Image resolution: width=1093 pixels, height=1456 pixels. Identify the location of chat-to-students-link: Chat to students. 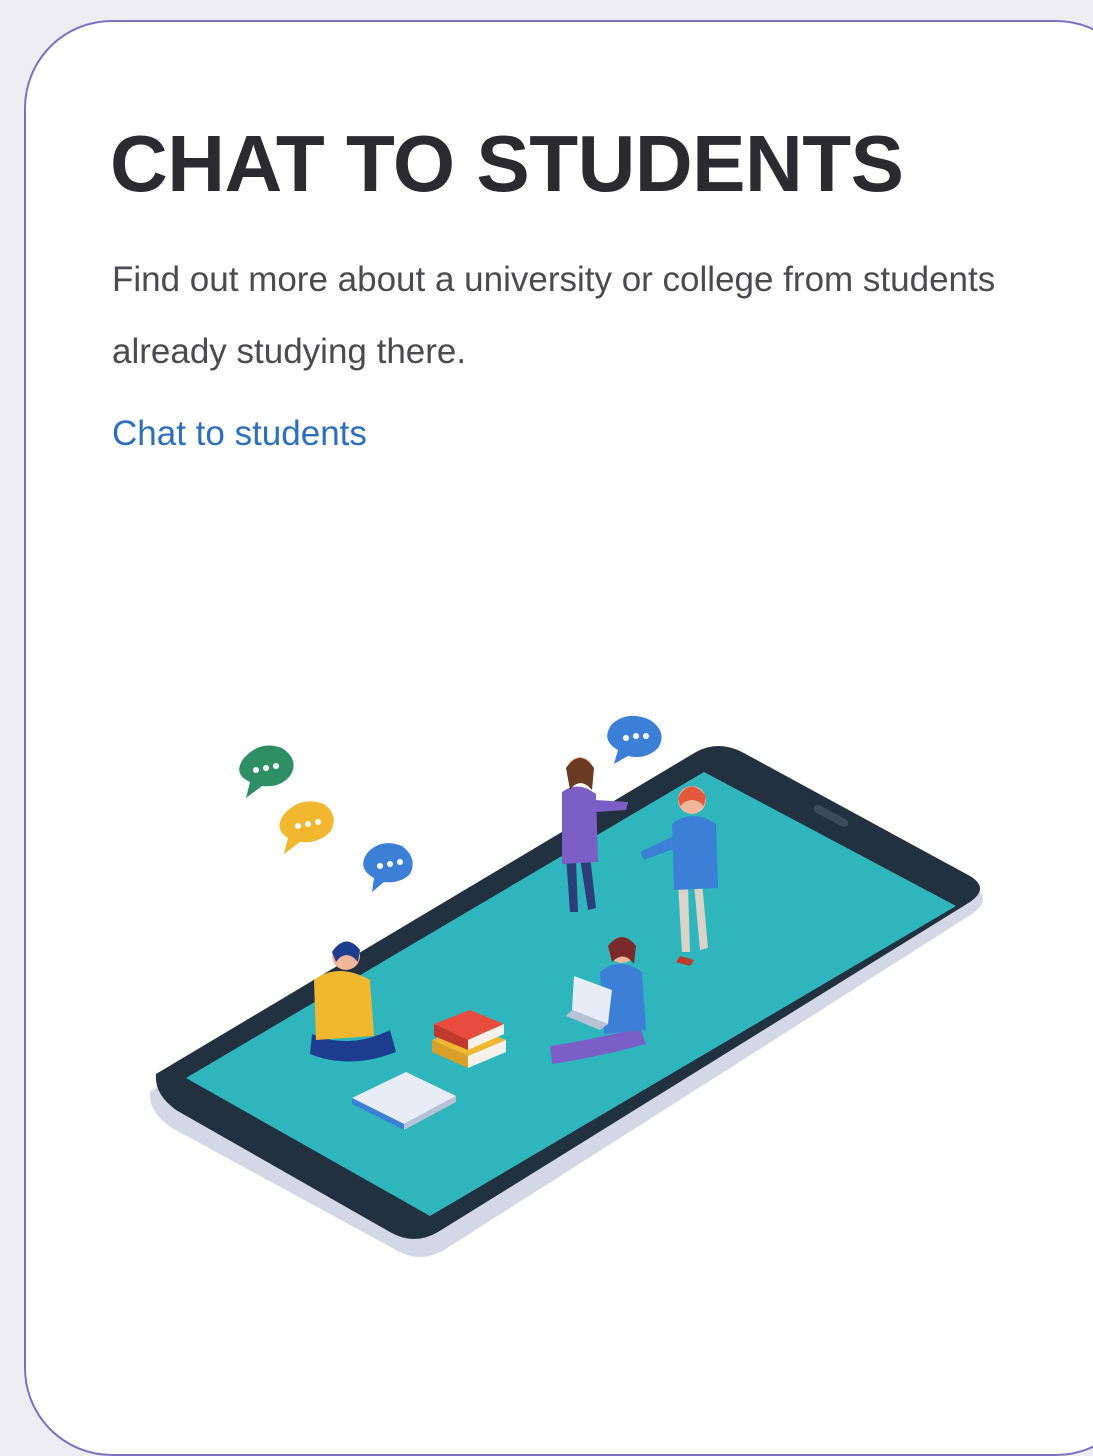
(239, 434).